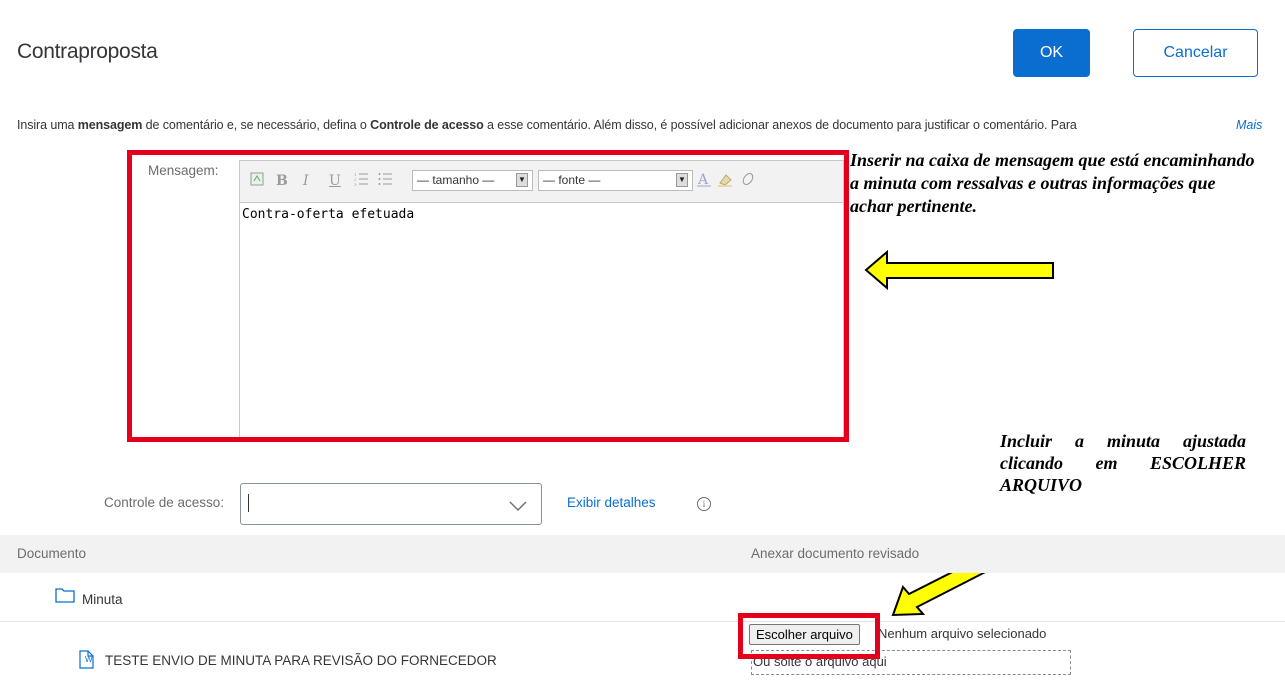 This screenshot has width=1285, height=684. I want to click on instructions-bold-access: Controle de acesso, so click(427, 125).